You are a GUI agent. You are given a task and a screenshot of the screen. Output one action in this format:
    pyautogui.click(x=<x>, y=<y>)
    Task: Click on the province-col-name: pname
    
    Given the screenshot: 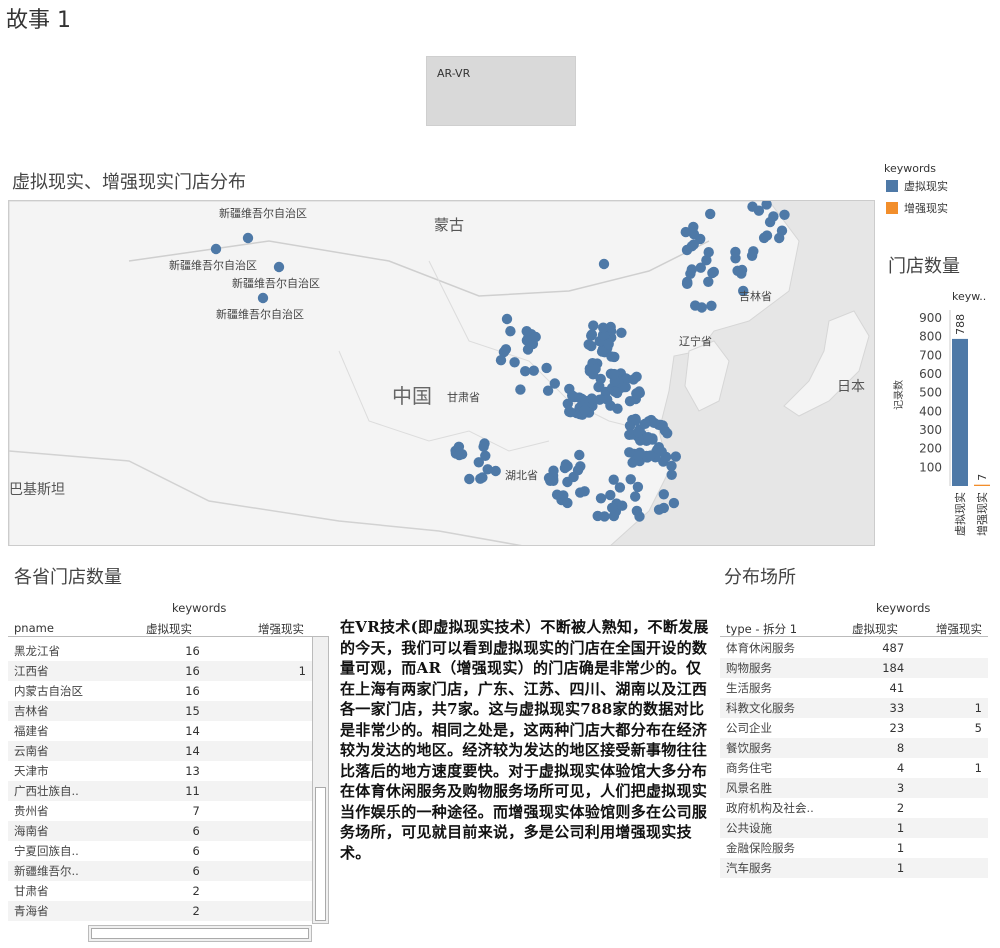 What is the action you would take?
    pyautogui.click(x=34, y=628)
    